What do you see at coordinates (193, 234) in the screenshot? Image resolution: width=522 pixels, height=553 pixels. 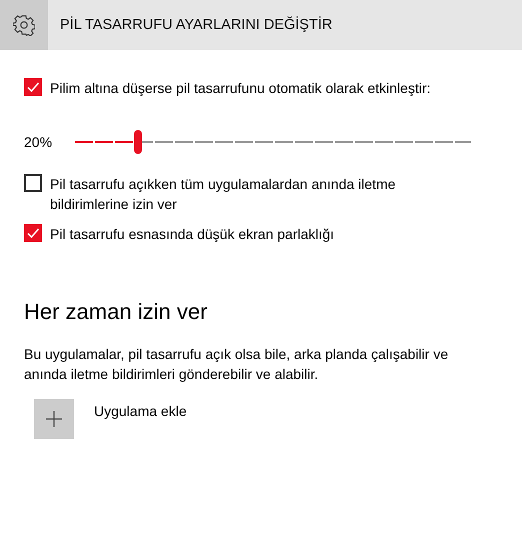 I see `checkbox-label: Pil tasarrufu esnasında düşük ekran parlaklığı` at bounding box center [193, 234].